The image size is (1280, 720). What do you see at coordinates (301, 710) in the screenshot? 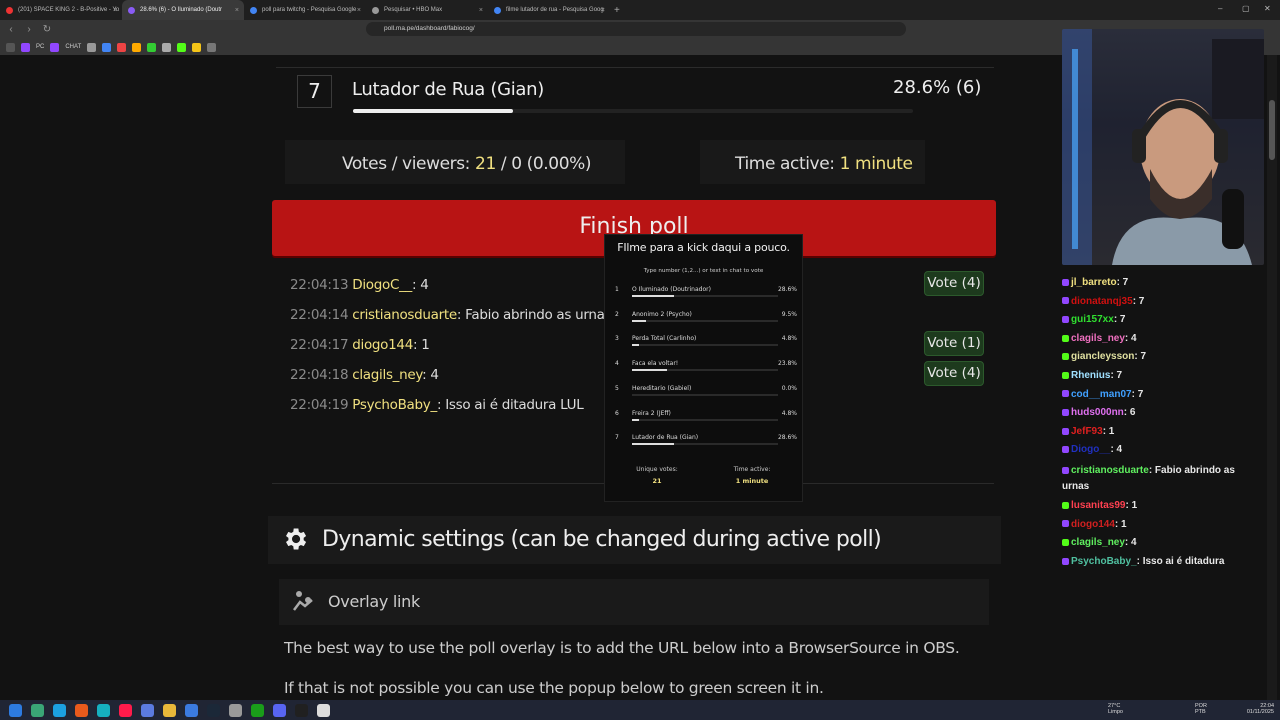
I see `obs-icon` at bounding box center [301, 710].